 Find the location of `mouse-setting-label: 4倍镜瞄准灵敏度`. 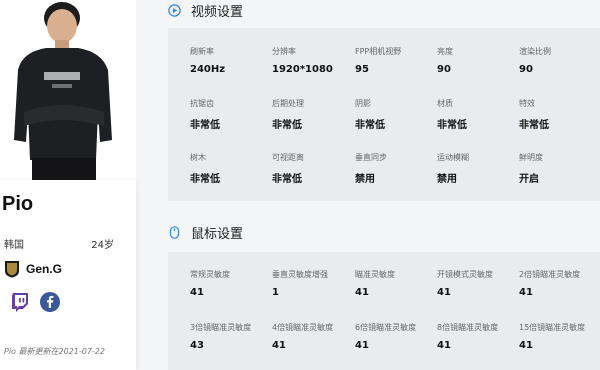

mouse-setting-label: 4倍镜瞄准灵敏度 is located at coordinates (303, 327).